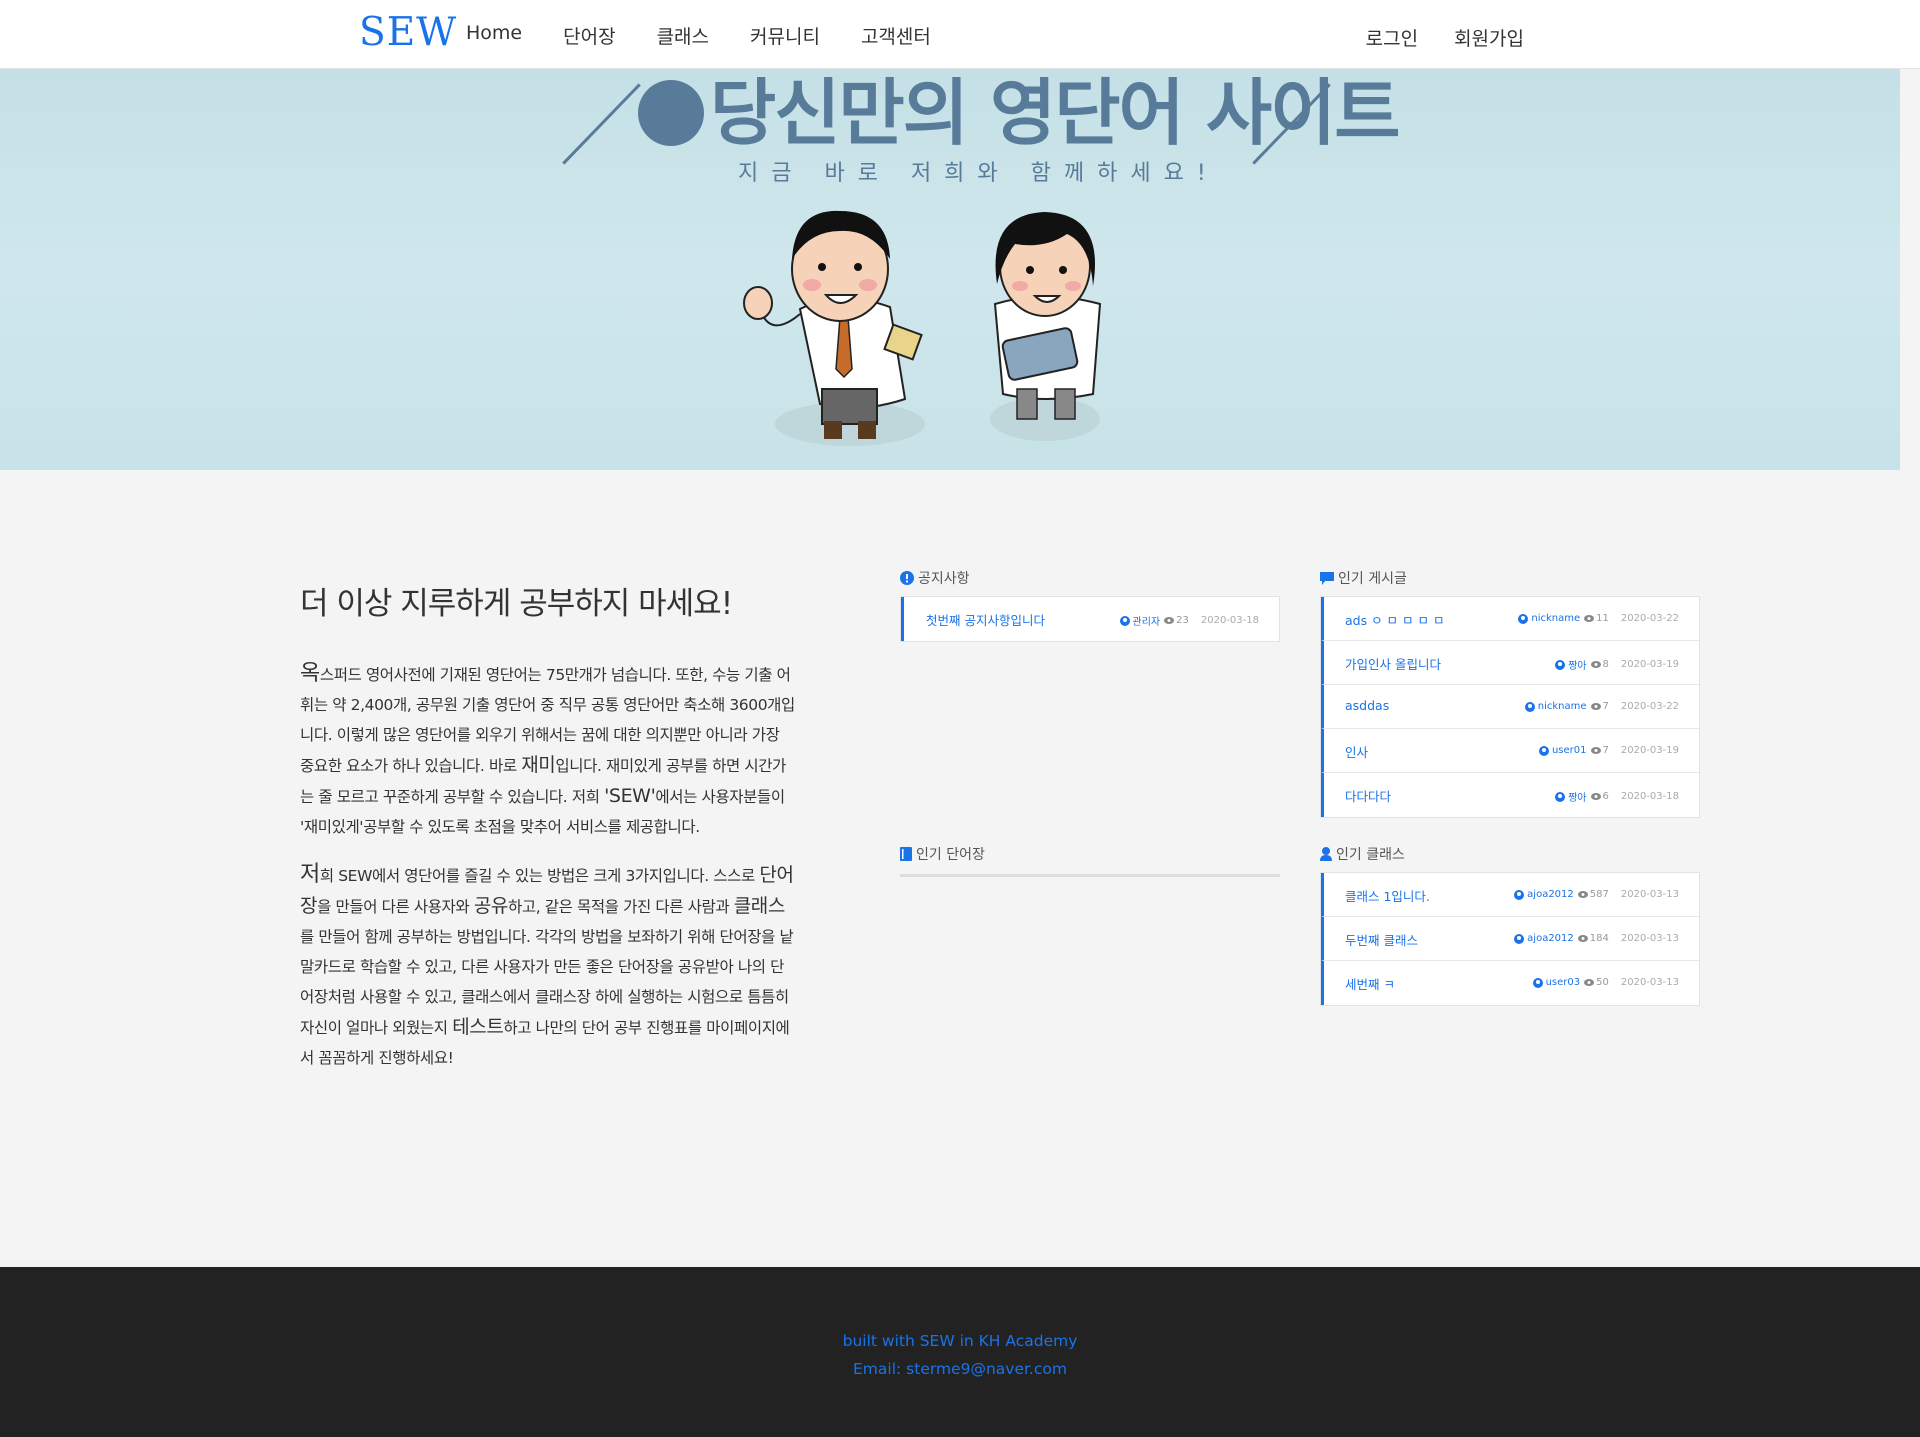  What do you see at coordinates (759, 906) in the screenshot?
I see `intro-highlight: 클래스` at bounding box center [759, 906].